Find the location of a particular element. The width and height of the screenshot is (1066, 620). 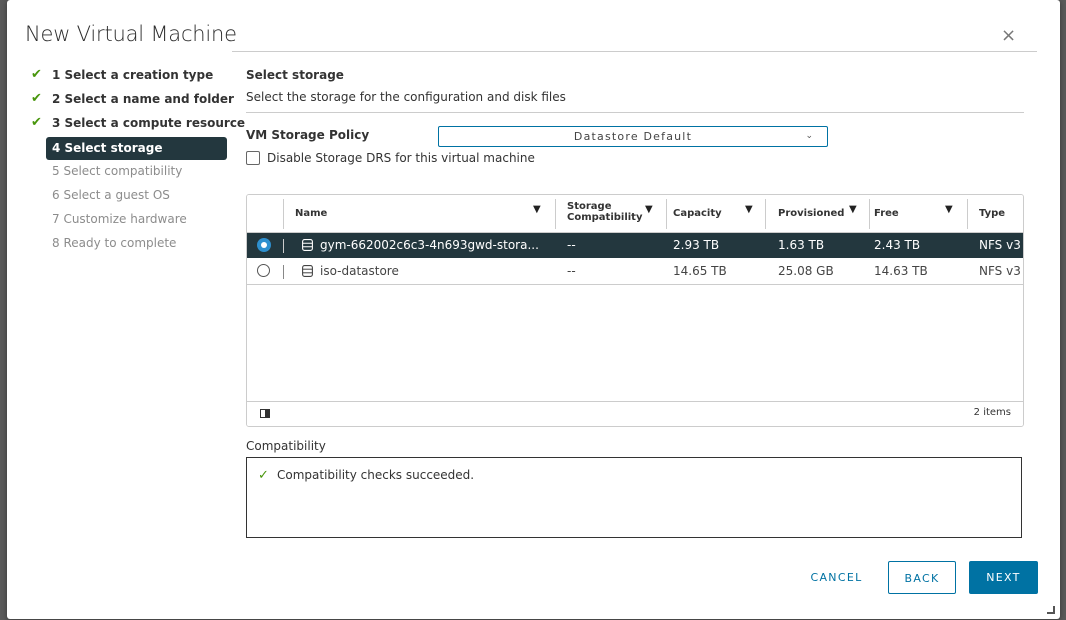

compatibility-box: ✓ Compatibility checks succeeded. is located at coordinates (634, 497).